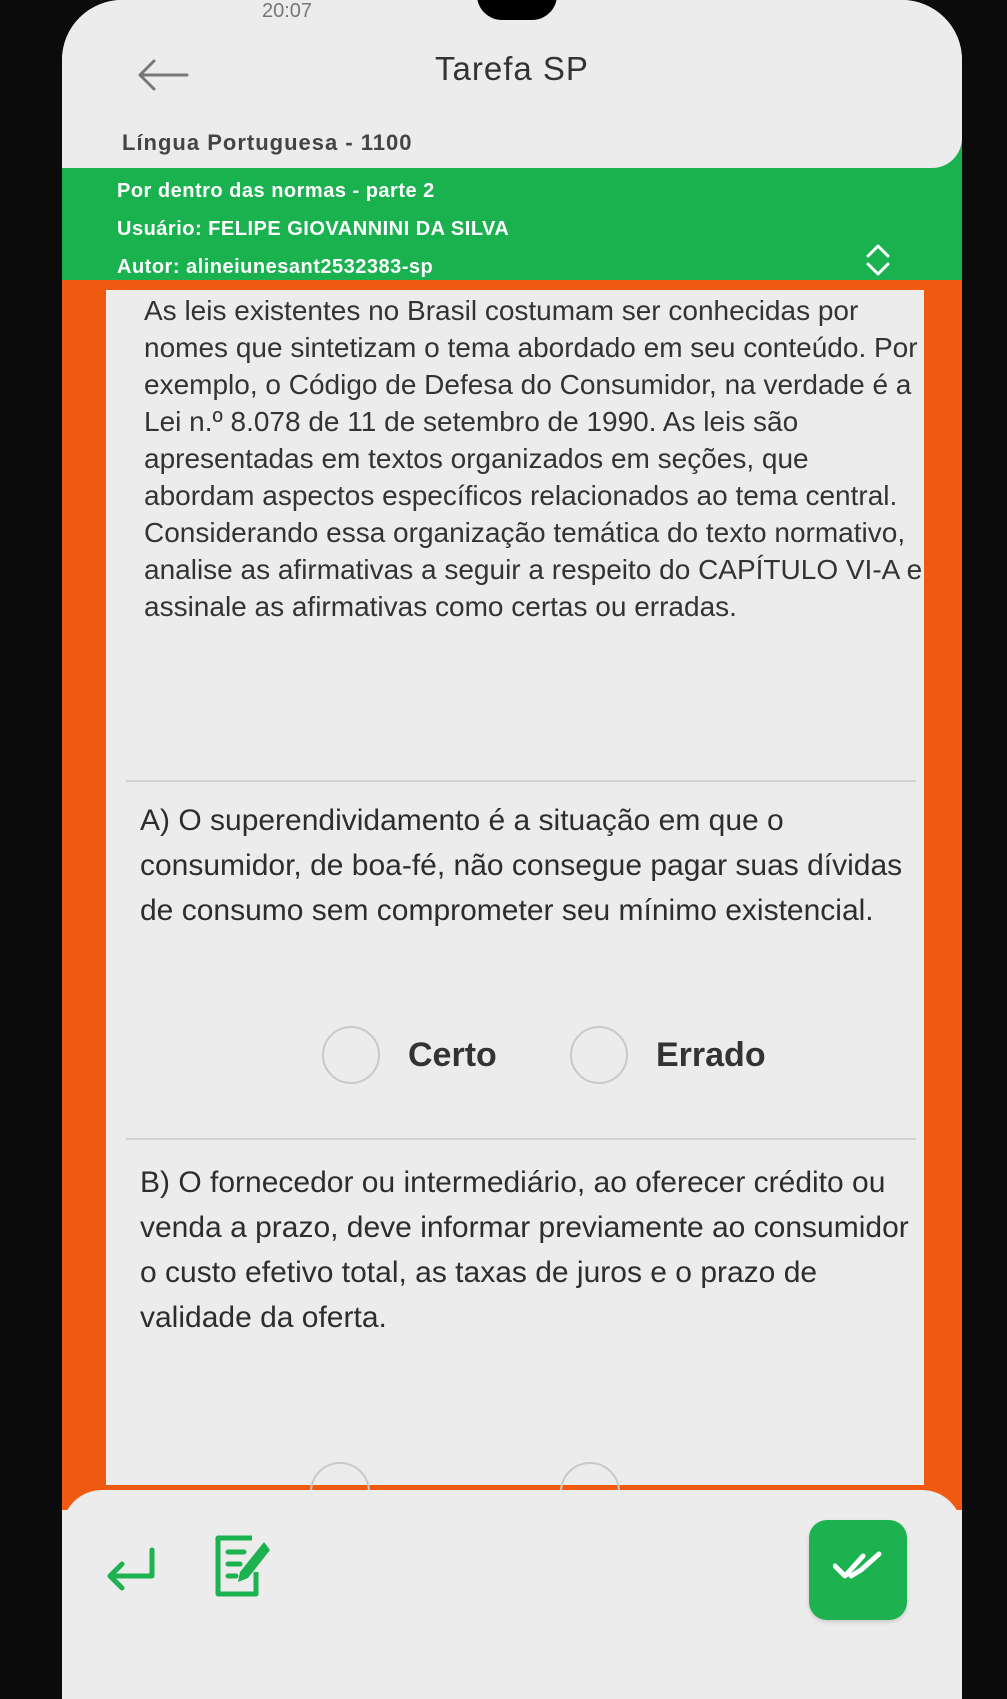  I want to click on bottom-nav, so click(512, 1594).